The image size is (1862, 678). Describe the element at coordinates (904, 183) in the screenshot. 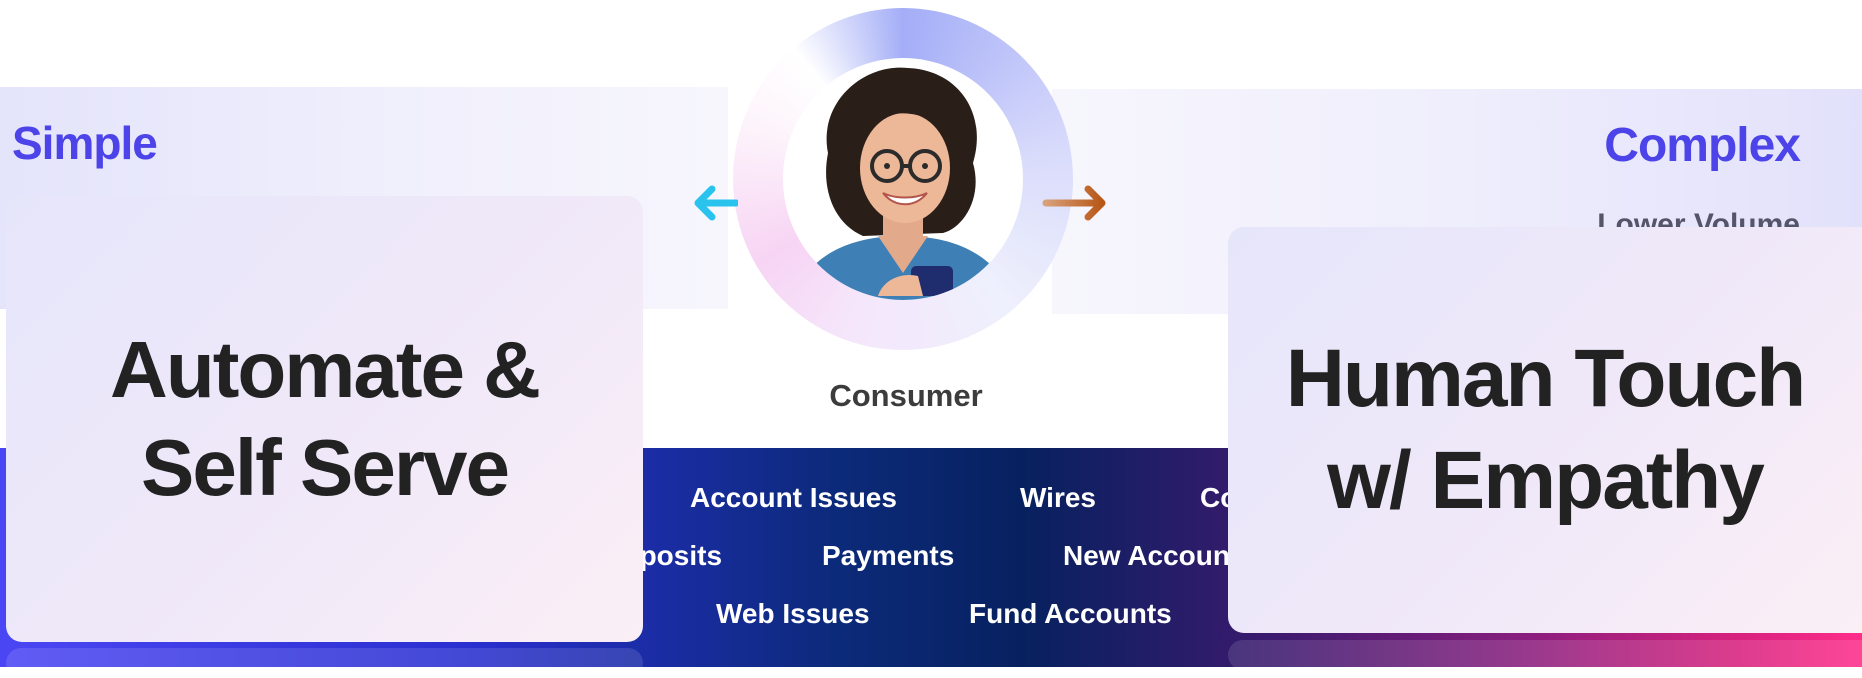

I see `consumer-avatar` at that location.